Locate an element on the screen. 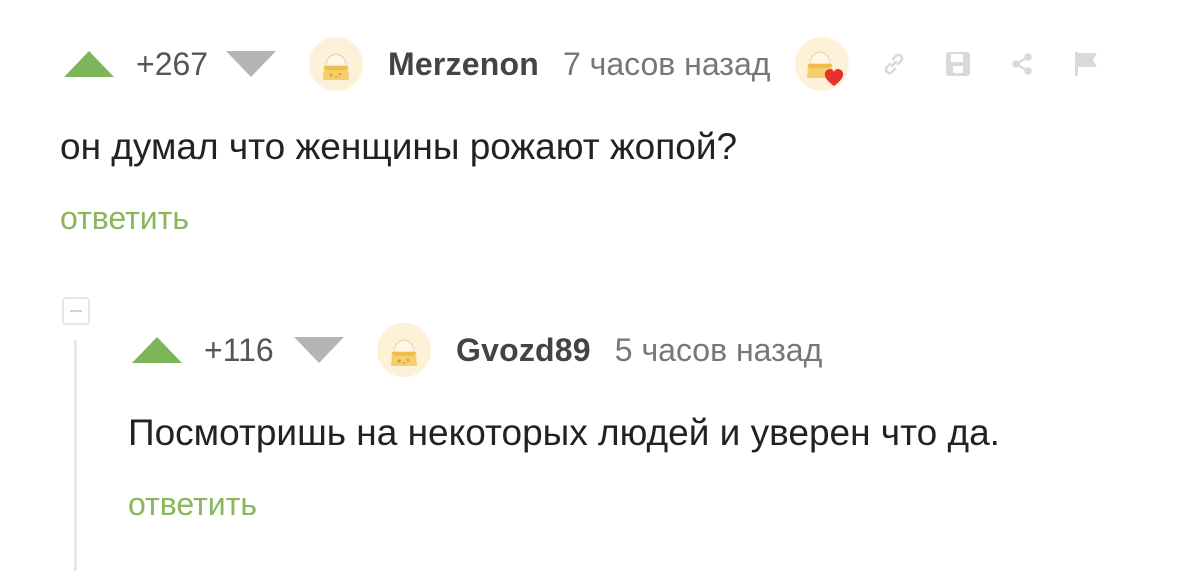 Image resolution: width=1200 pixels, height=571 pixels. comment-timestamp: 7 часов назад is located at coordinates (666, 64).